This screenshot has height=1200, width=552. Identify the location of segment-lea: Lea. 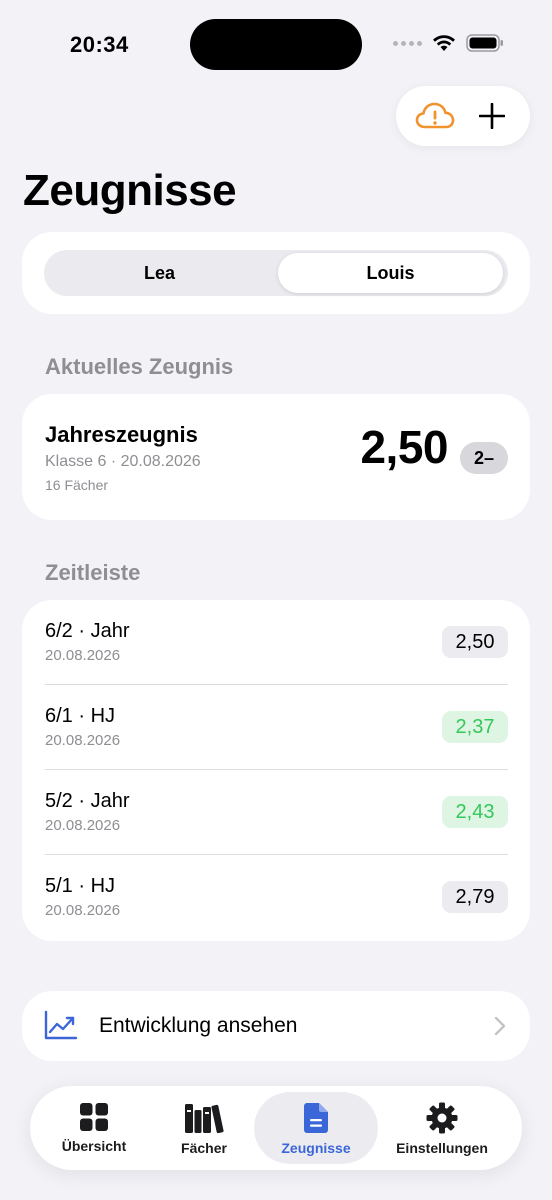
(159, 273).